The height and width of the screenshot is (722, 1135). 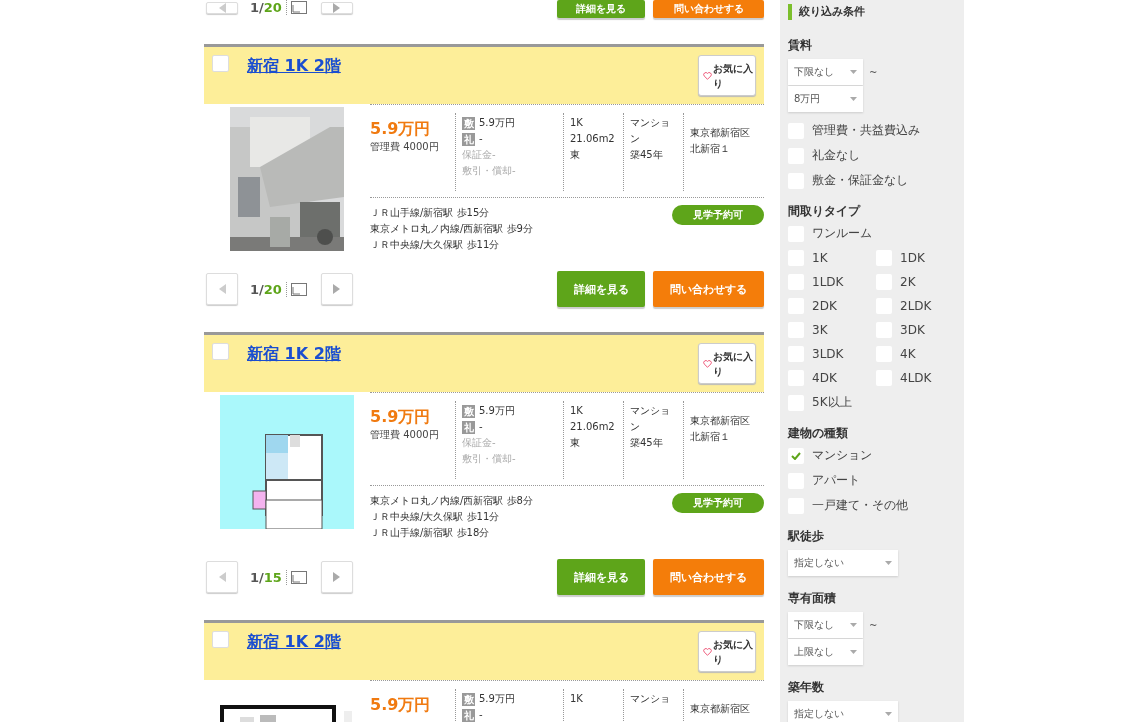 I want to click on filter-heading: 賃料, so click(x=800, y=45).